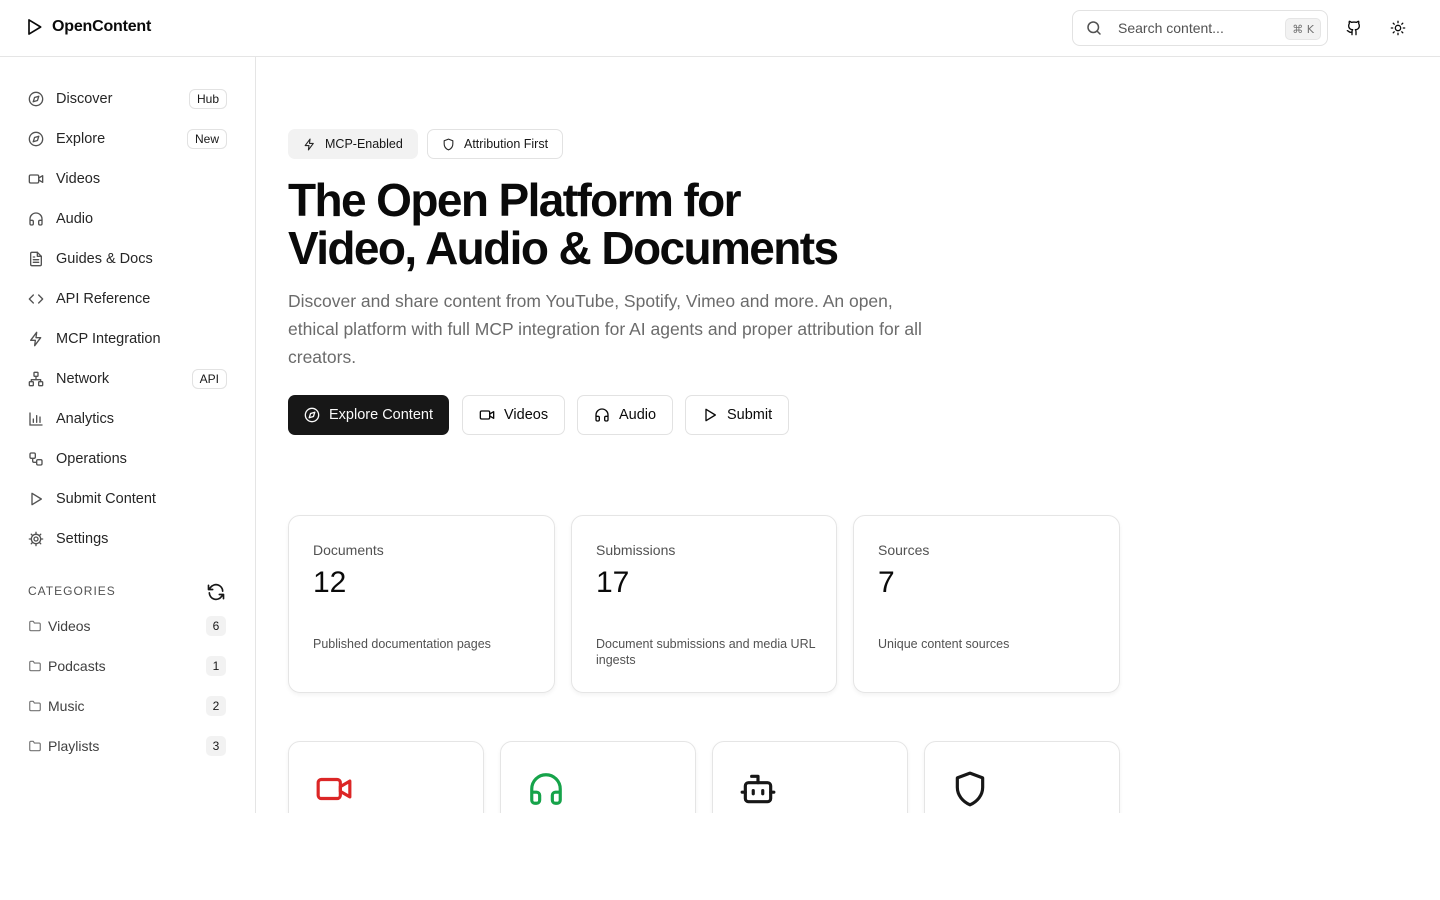  I want to click on workflow-icon, so click(36, 459).